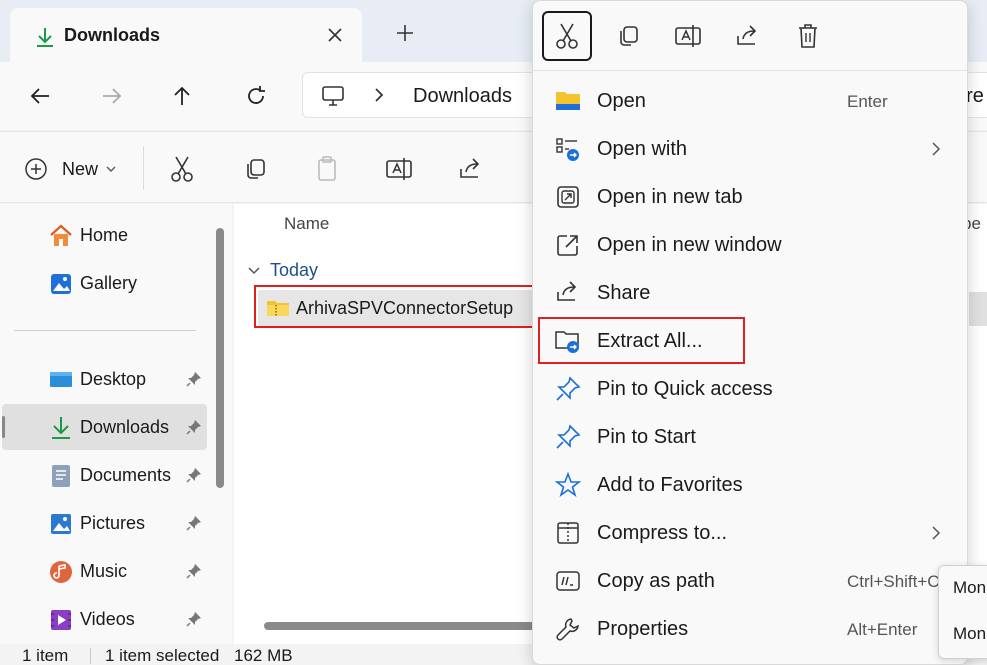 Image resolution: width=987 pixels, height=665 pixels. I want to click on menu-item-copy-as-path: Copy as path Ctrl+Shift+C, so click(750, 581).